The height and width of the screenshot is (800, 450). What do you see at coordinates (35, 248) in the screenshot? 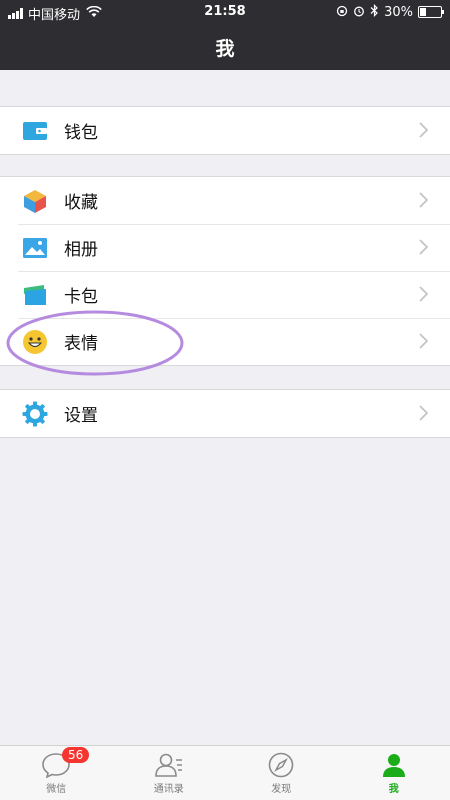
I see `album-icon` at bounding box center [35, 248].